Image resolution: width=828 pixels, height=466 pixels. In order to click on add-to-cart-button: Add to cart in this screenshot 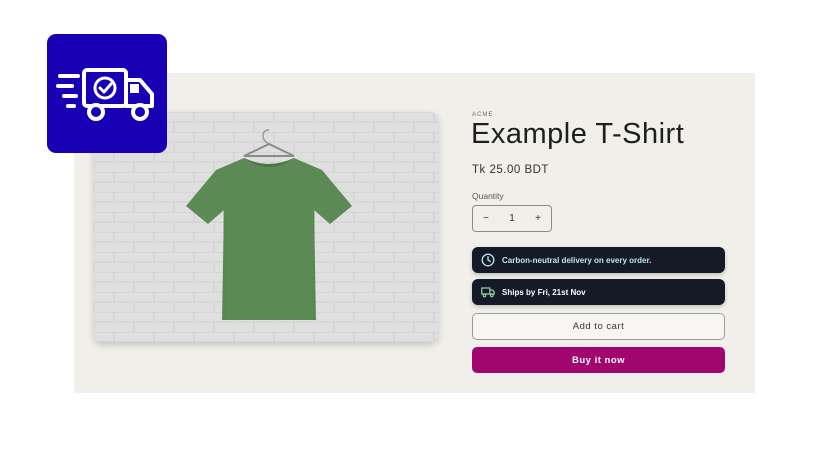, I will do `click(598, 326)`.